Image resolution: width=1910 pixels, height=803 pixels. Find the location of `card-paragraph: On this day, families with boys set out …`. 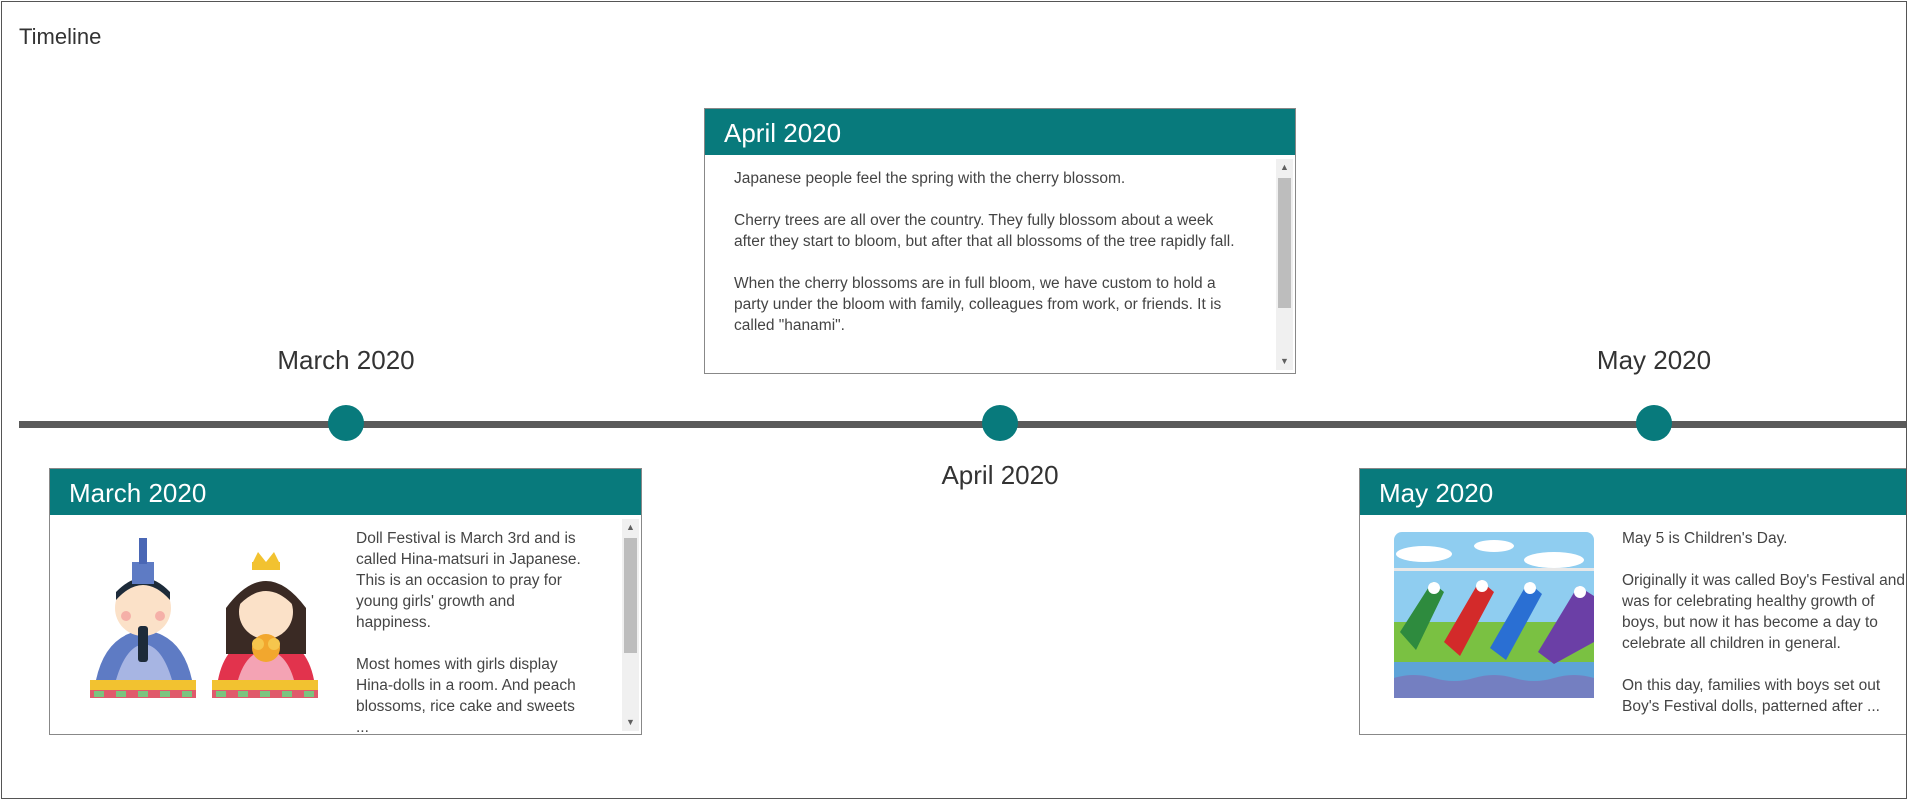

card-paragraph: On this day, families with boys set out … is located at coordinates (1751, 696).